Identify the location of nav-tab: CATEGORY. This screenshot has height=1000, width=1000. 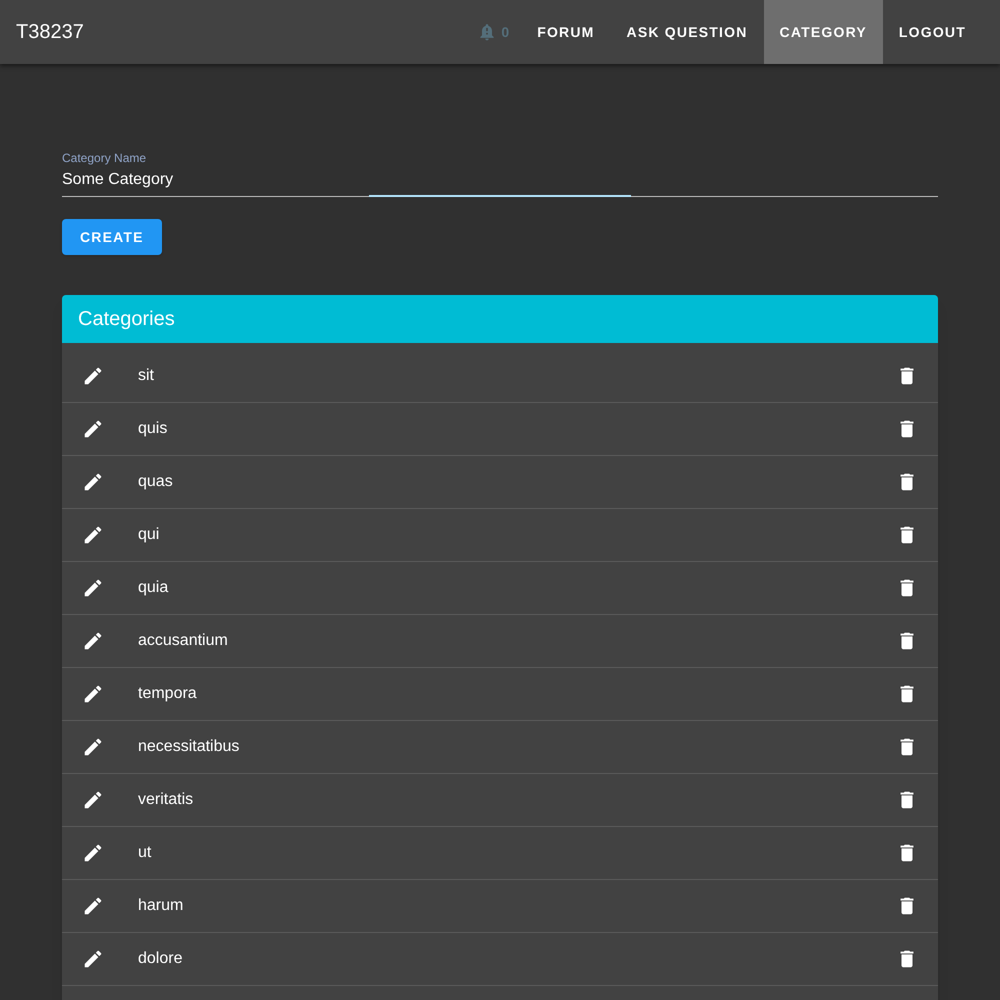
(823, 32).